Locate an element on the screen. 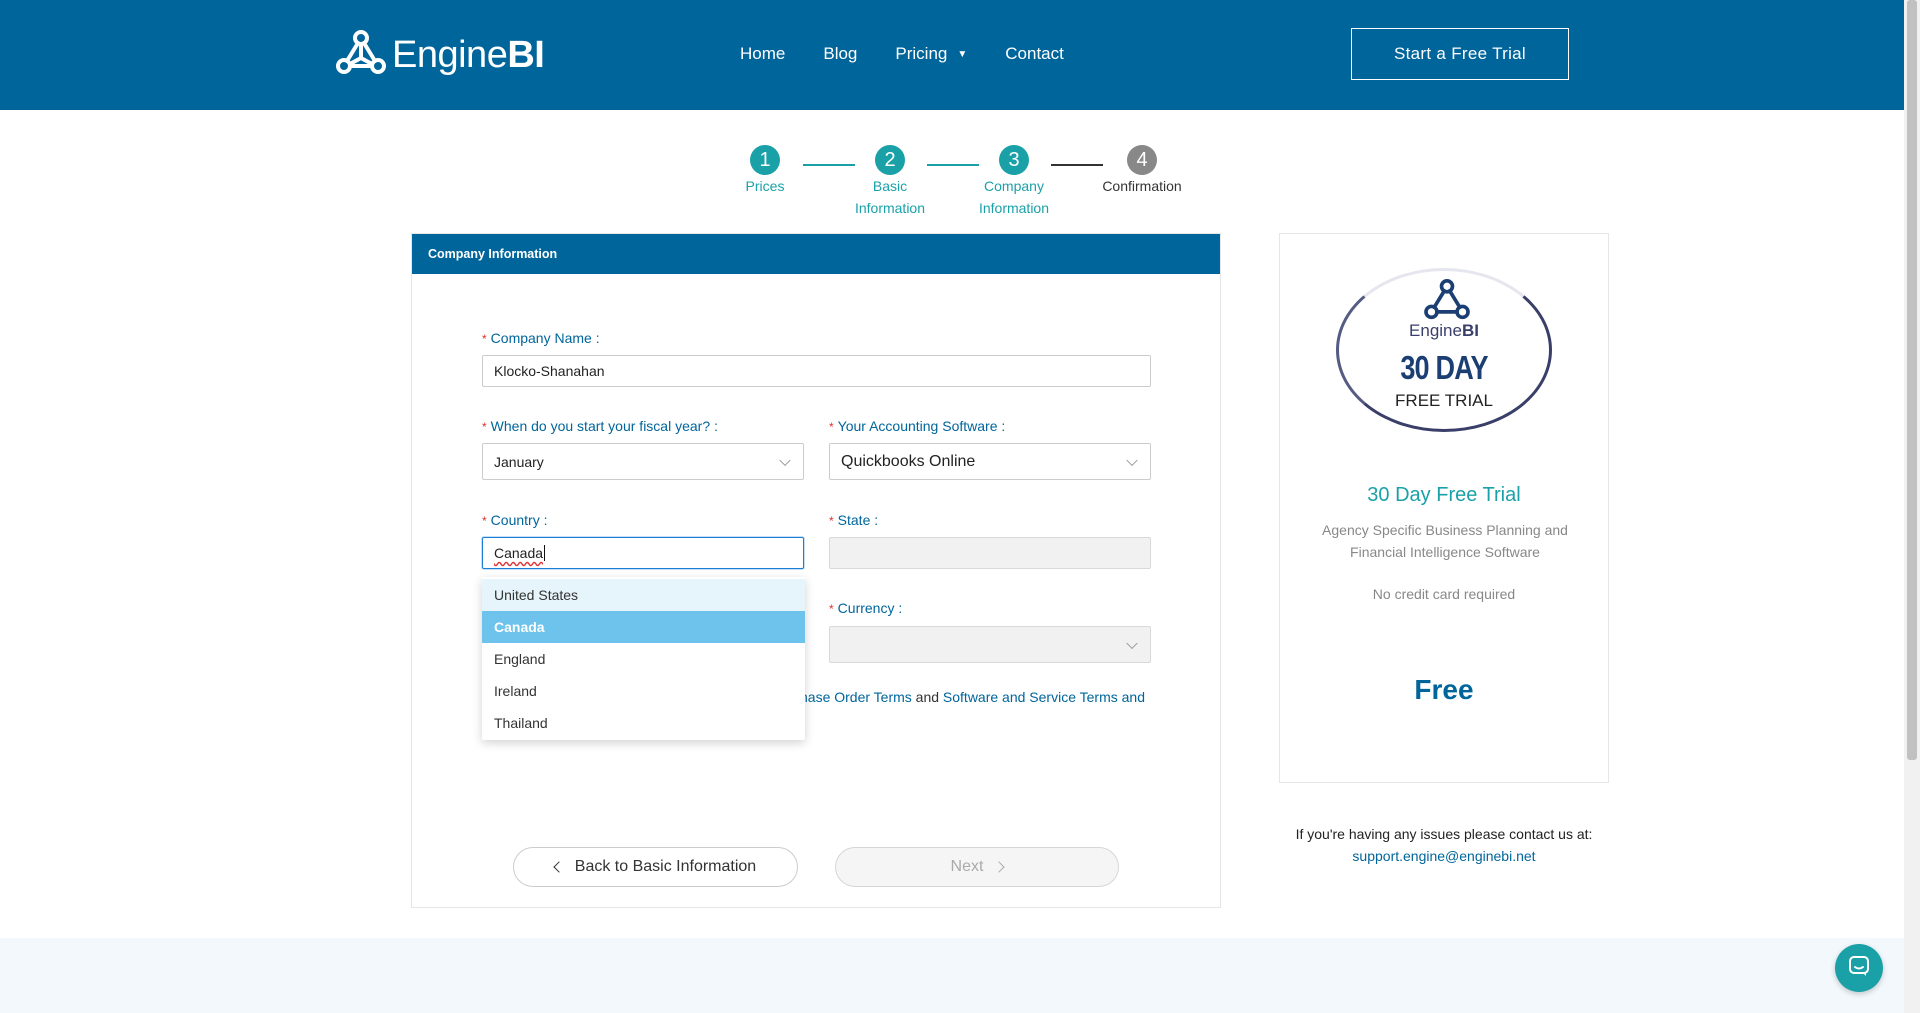  country-value: Canada is located at coordinates (519, 553).